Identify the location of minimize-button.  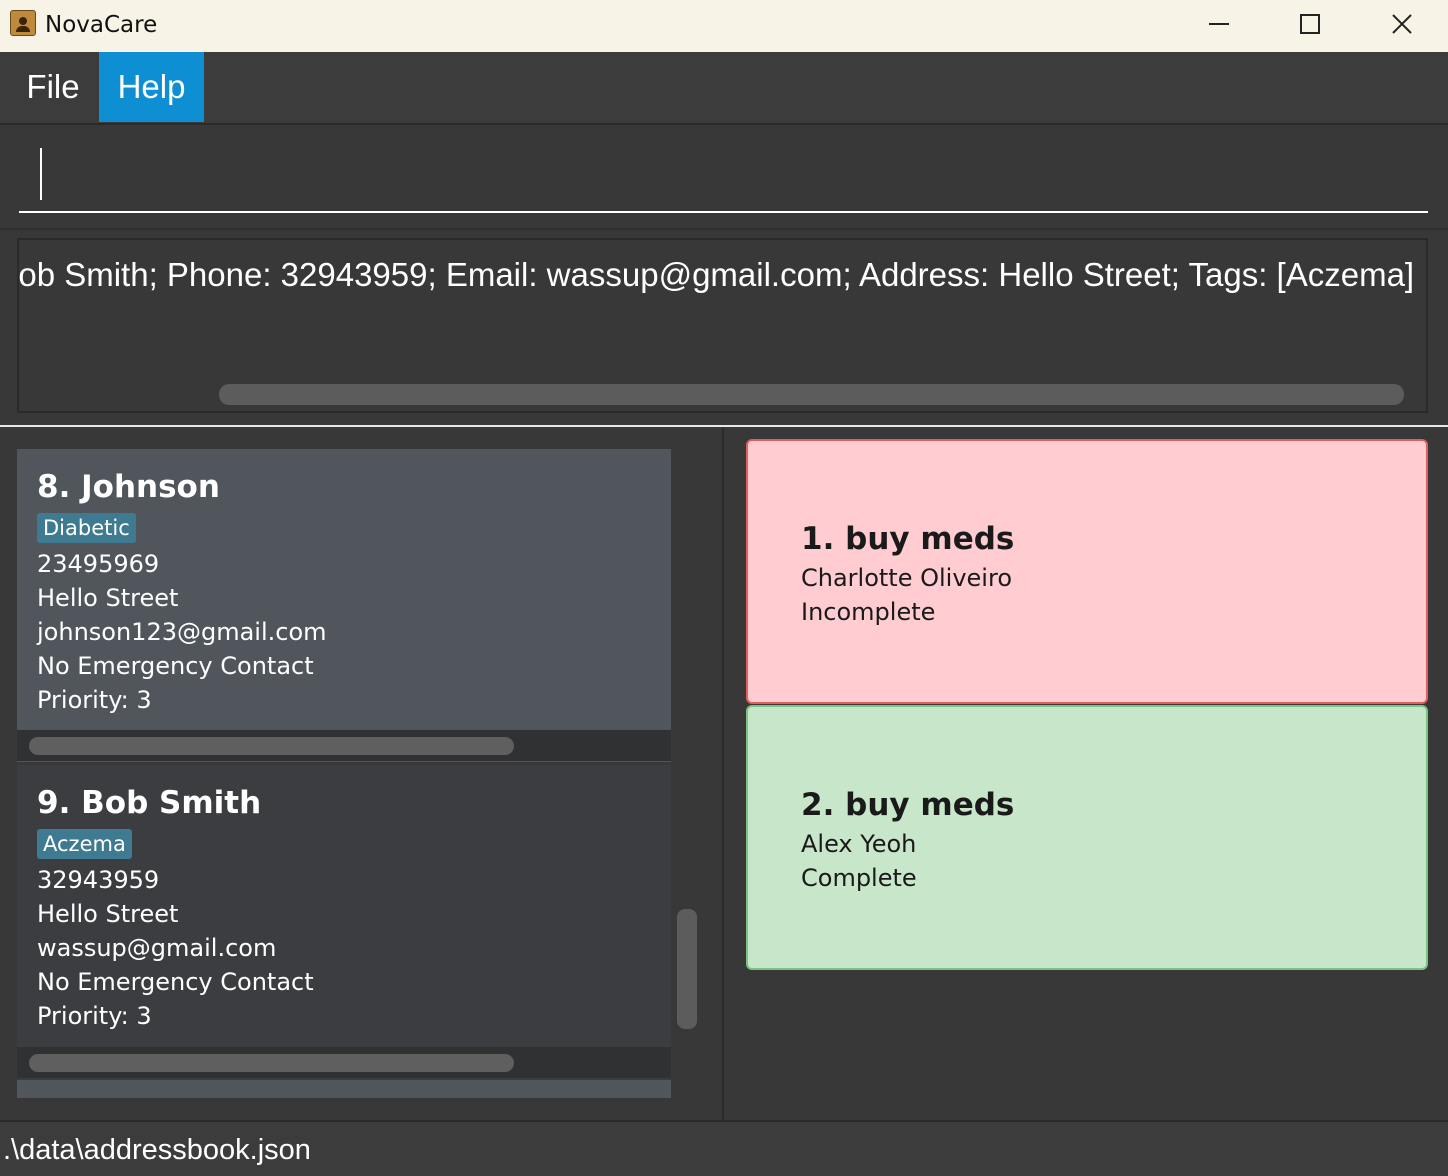
(1219, 24).